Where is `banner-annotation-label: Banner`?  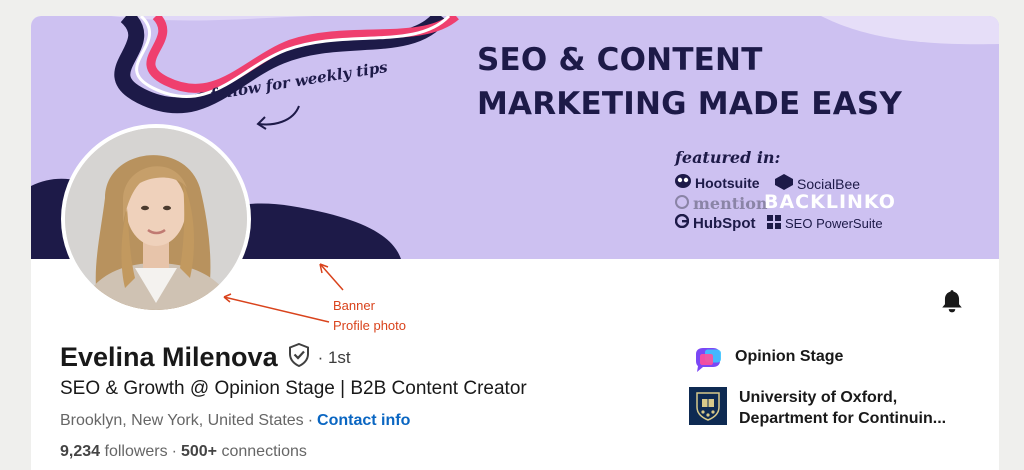 banner-annotation-label: Banner is located at coordinates (354, 305).